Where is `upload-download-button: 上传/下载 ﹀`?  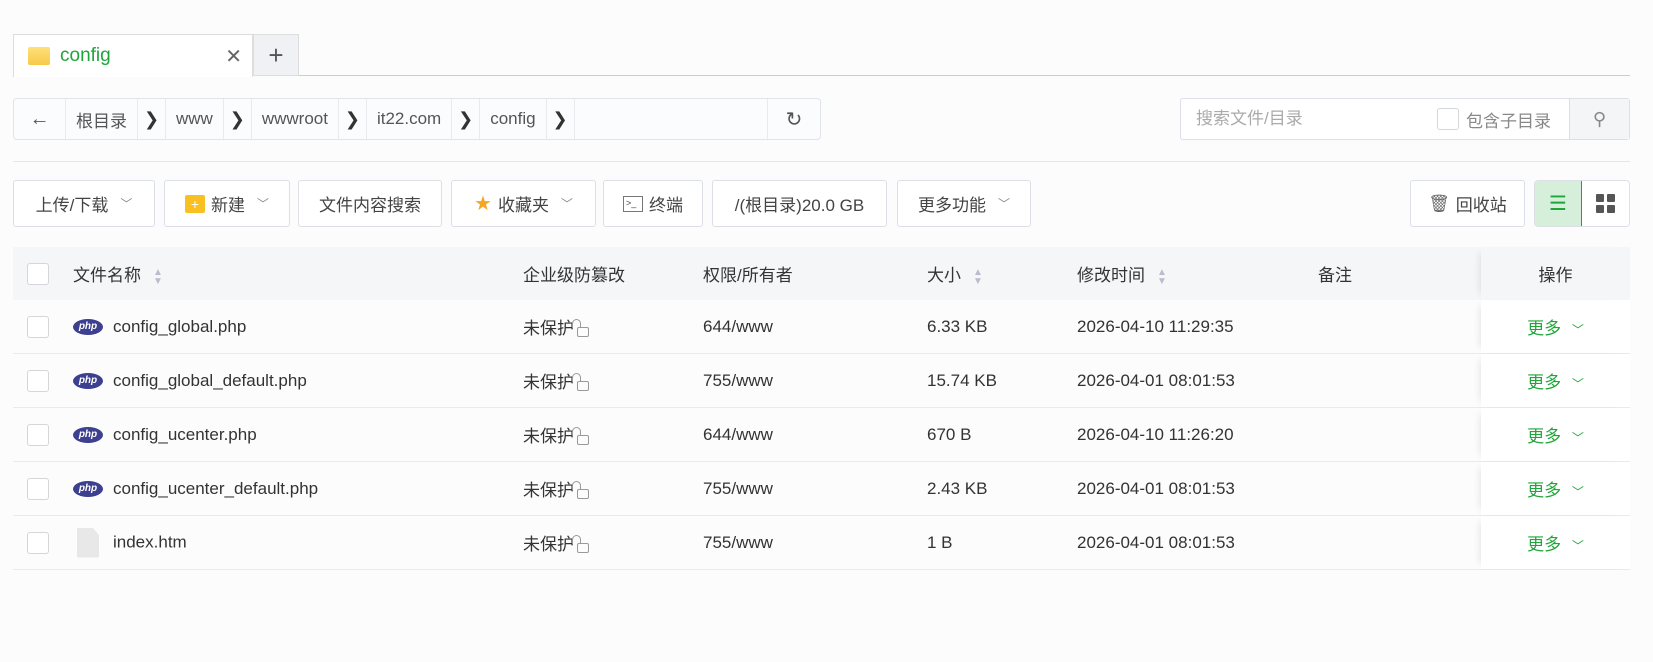 upload-download-button: 上传/下载 ﹀ is located at coordinates (84, 203).